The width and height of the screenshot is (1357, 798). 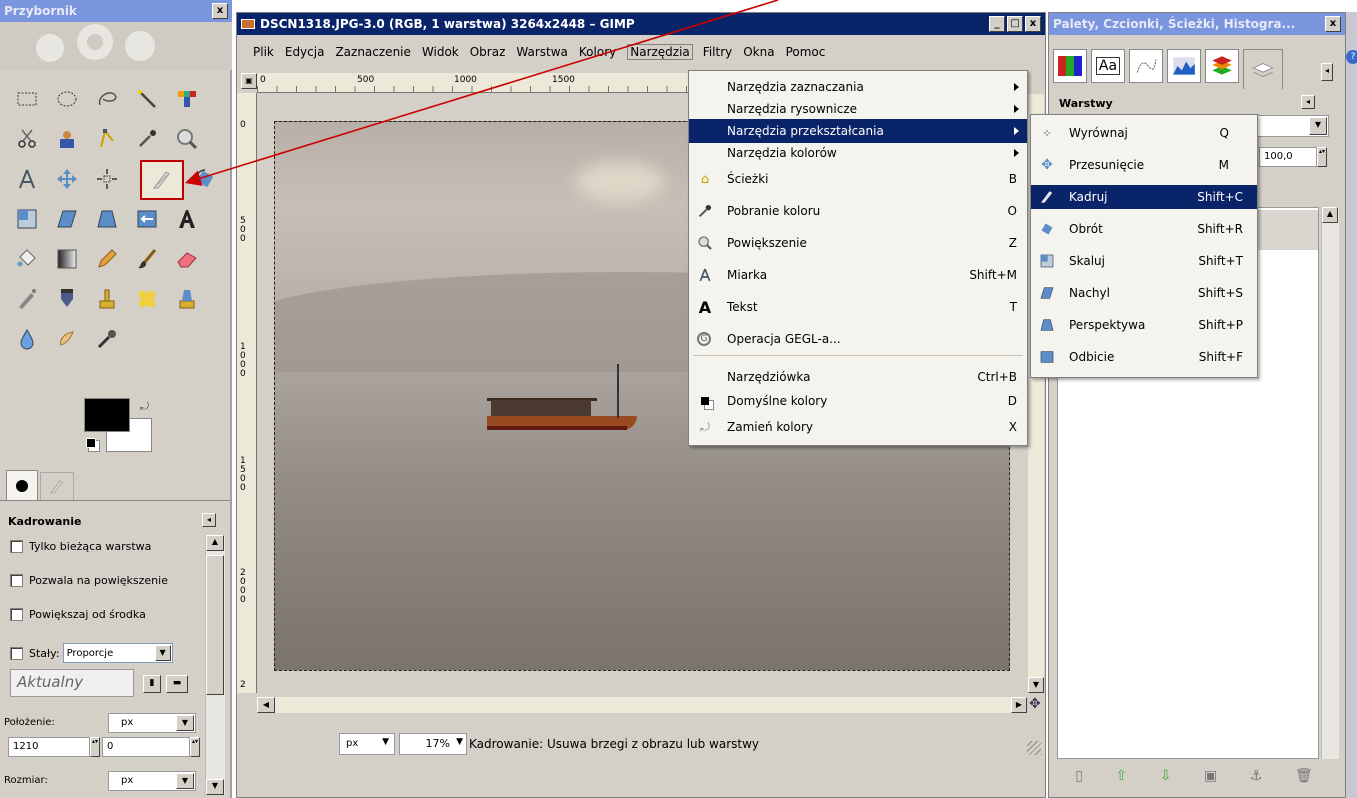 What do you see at coordinates (177, 684) in the screenshot?
I see `landscape-button: ▬` at bounding box center [177, 684].